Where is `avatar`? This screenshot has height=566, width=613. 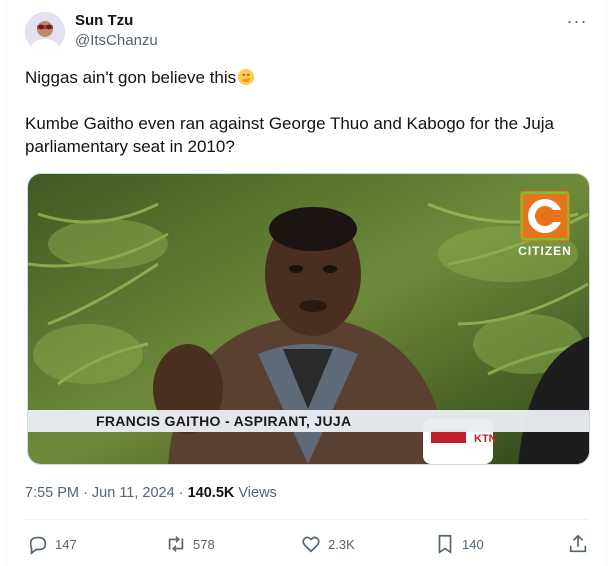 avatar is located at coordinates (45, 32).